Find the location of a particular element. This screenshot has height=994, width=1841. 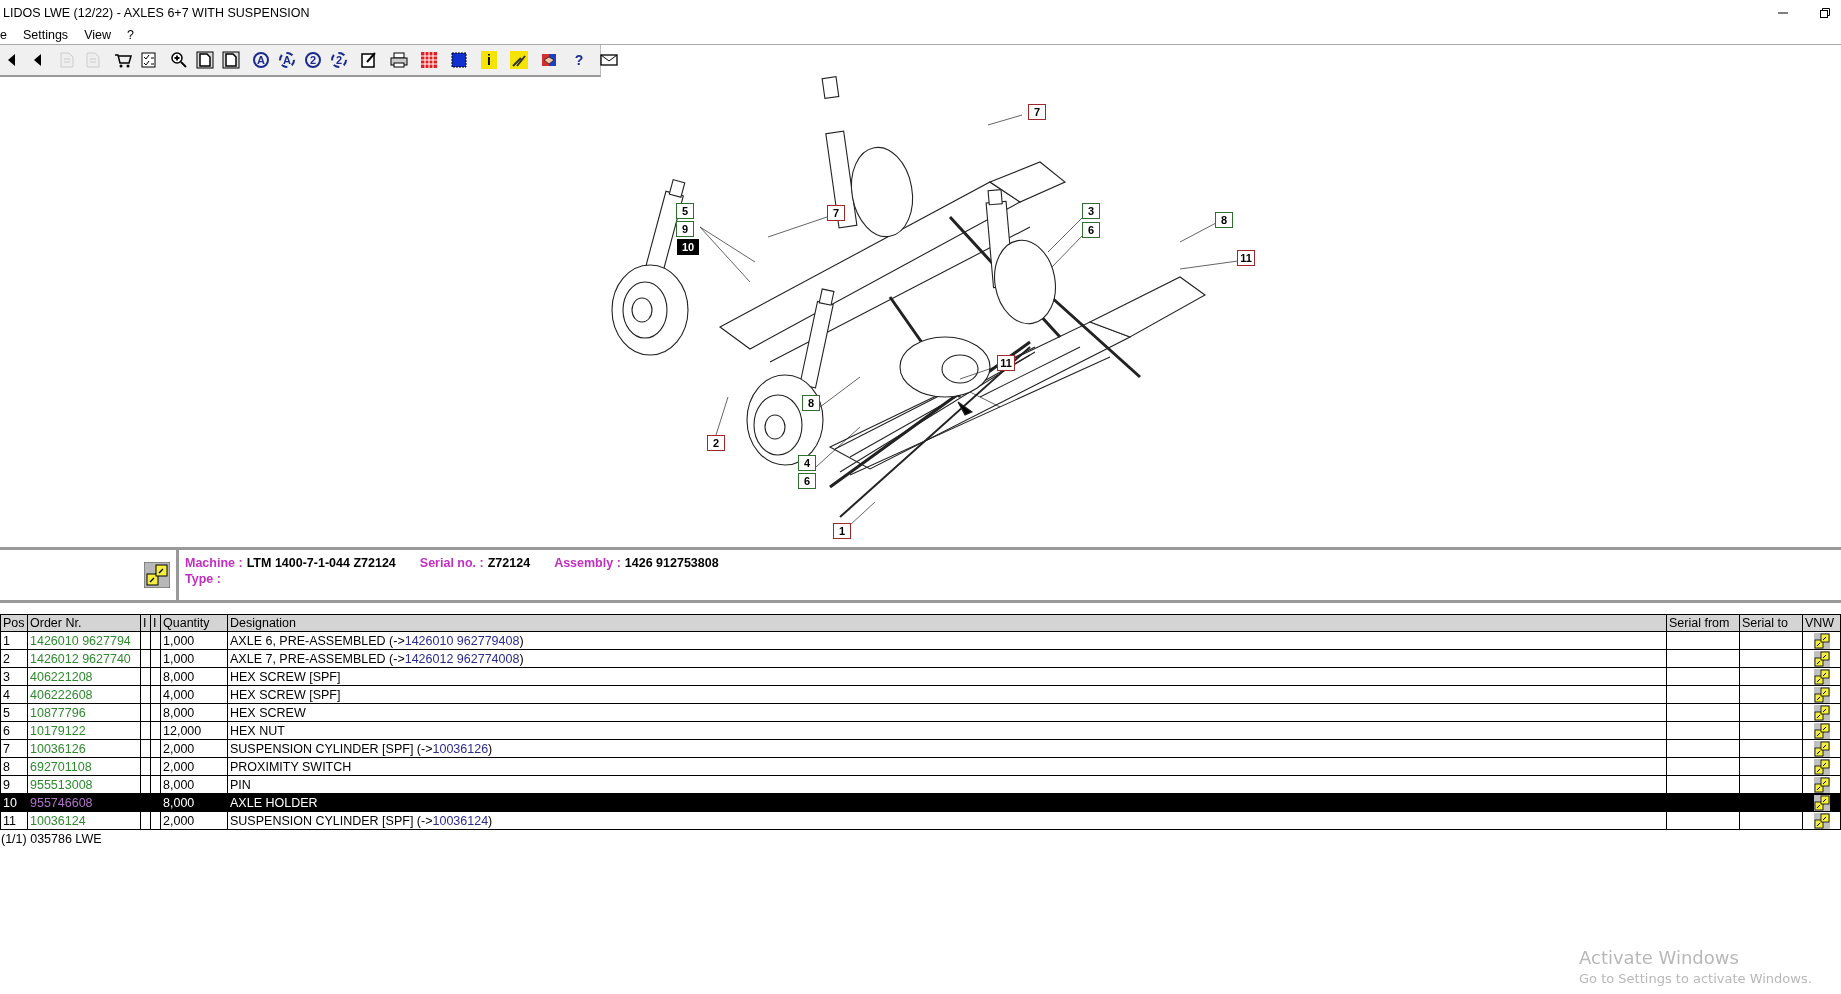

table-cell: 1 is located at coordinates (14, 640).